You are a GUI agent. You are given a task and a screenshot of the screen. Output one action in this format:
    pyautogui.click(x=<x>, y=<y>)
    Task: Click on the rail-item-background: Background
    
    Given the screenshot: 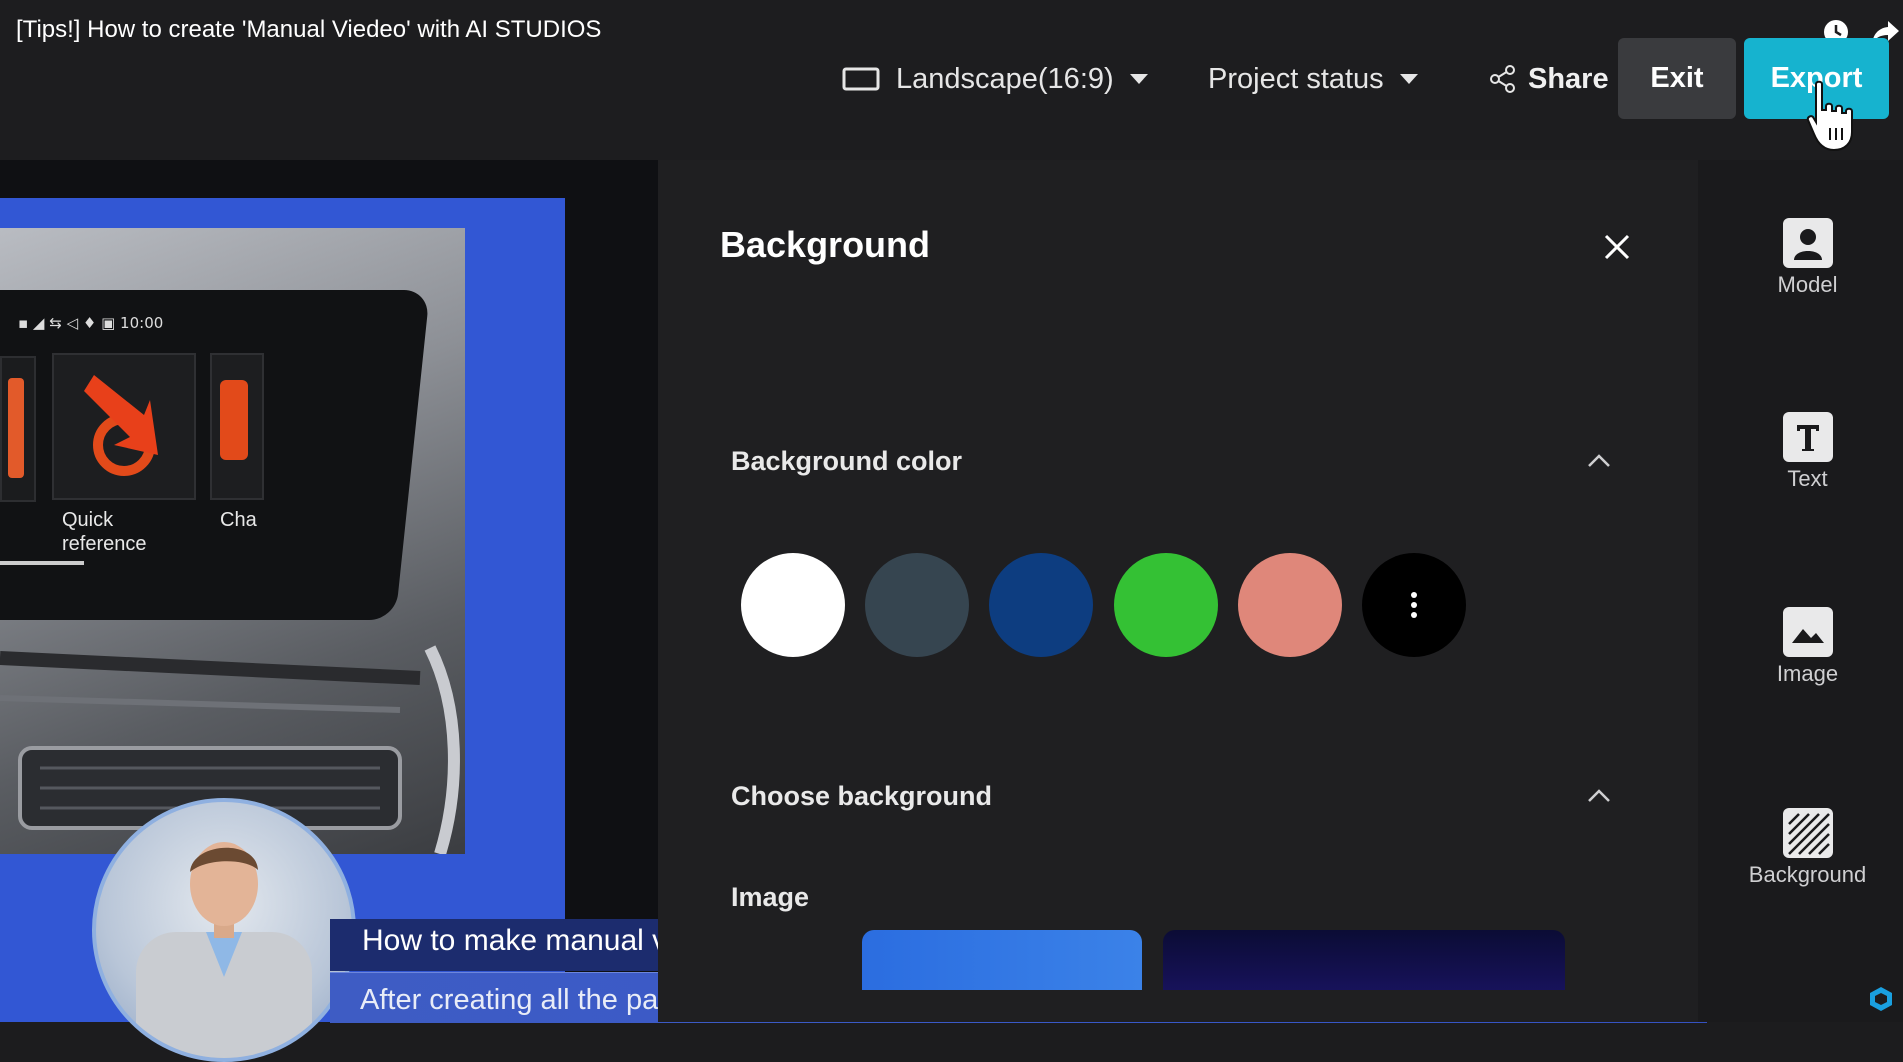 What is the action you would take?
    pyautogui.click(x=1807, y=848)
    